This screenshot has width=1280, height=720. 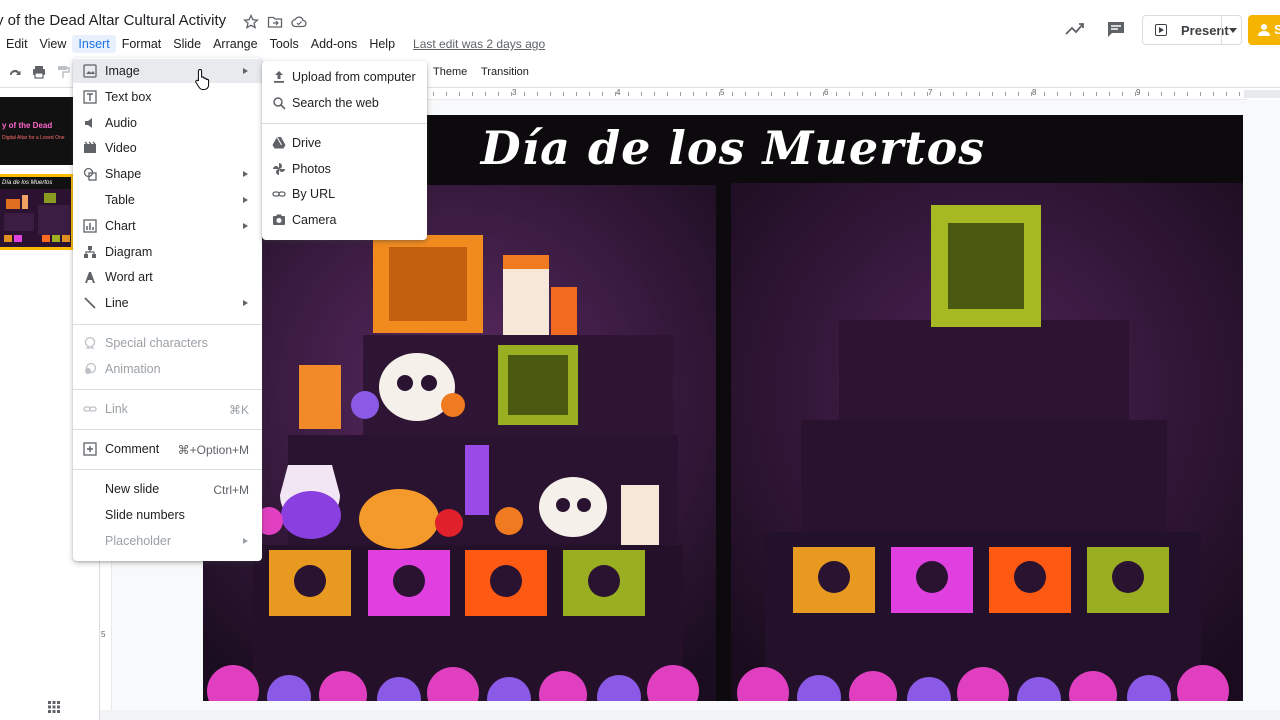 What do you see at coordinates (307, 143) in the screenshot?
I see `drive-label: Drive` at bounding box center [307, 143].